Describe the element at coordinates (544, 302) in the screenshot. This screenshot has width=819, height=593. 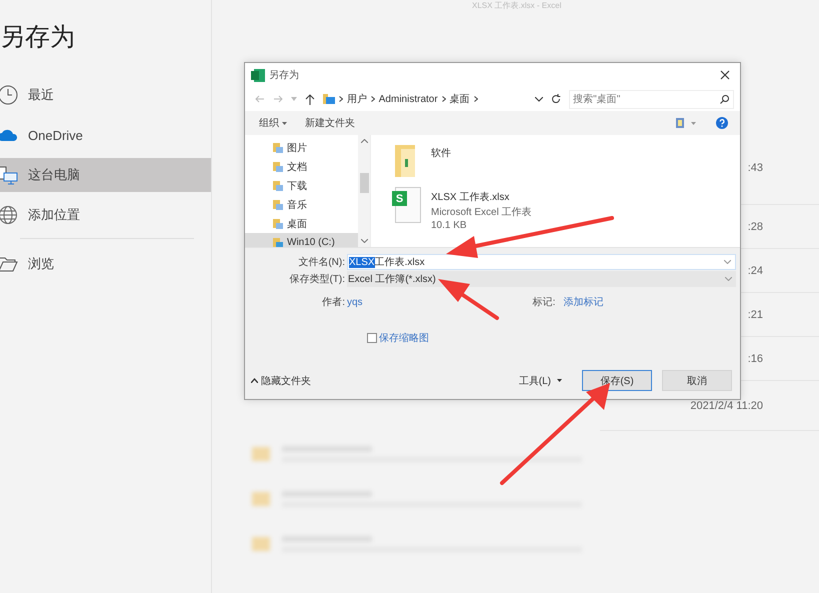
I see `field-label: 标记:` at that location.